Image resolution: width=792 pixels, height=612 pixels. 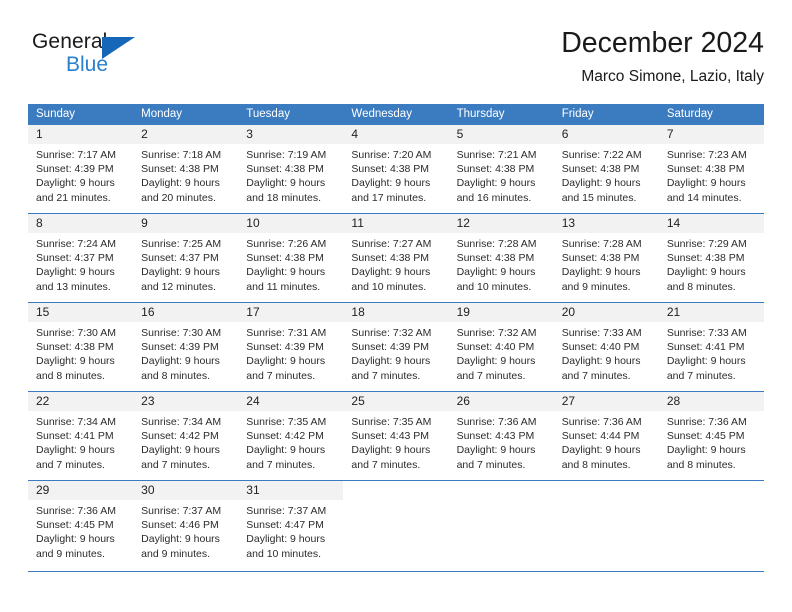 I want to click on day-number: 12, so click(x=463, y=223).